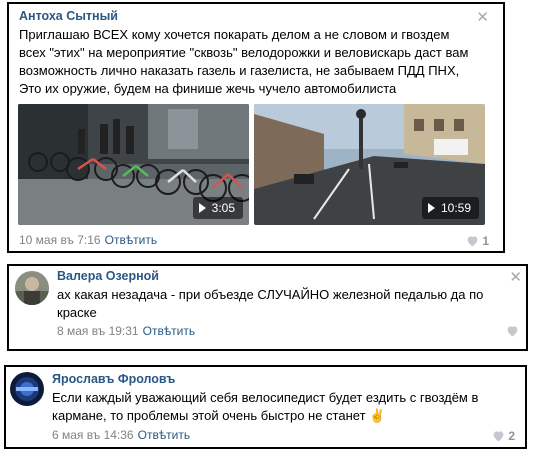 The width and height of the screenshot is (534, 458). What do you see at coordinates (68, 16) in the screenshot?
I see `comment-author: Антоха Сытный` at bounding box center [68, 16].